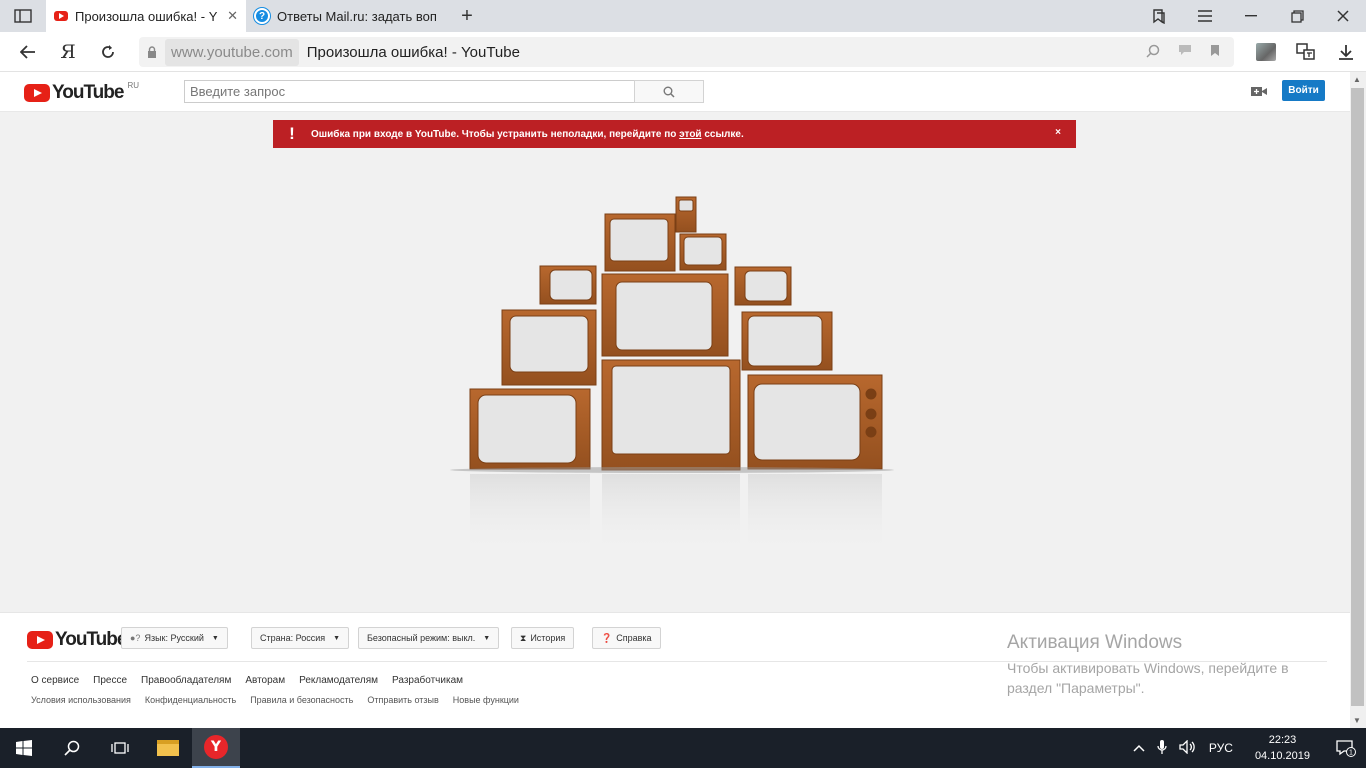 The height and width of the screenshot is (768, 1366). Describe the element at coordinates (1251, 16) in the screenshot. I see `minimize-icon` at that location.